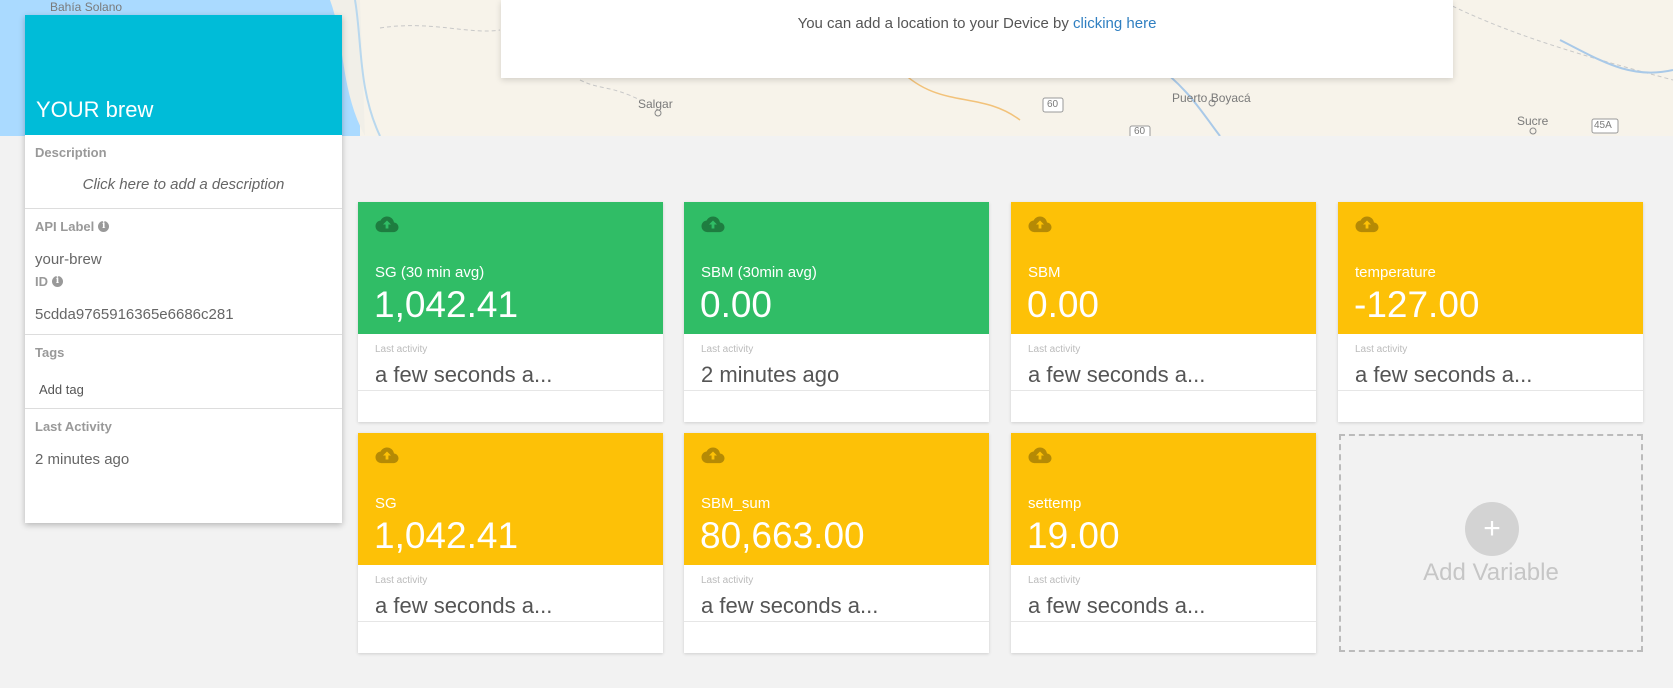 Image resolution: width=1673 pixels, height=688 pixels. I want to click on map-label-salgar: Salgar, so click(655, 104).